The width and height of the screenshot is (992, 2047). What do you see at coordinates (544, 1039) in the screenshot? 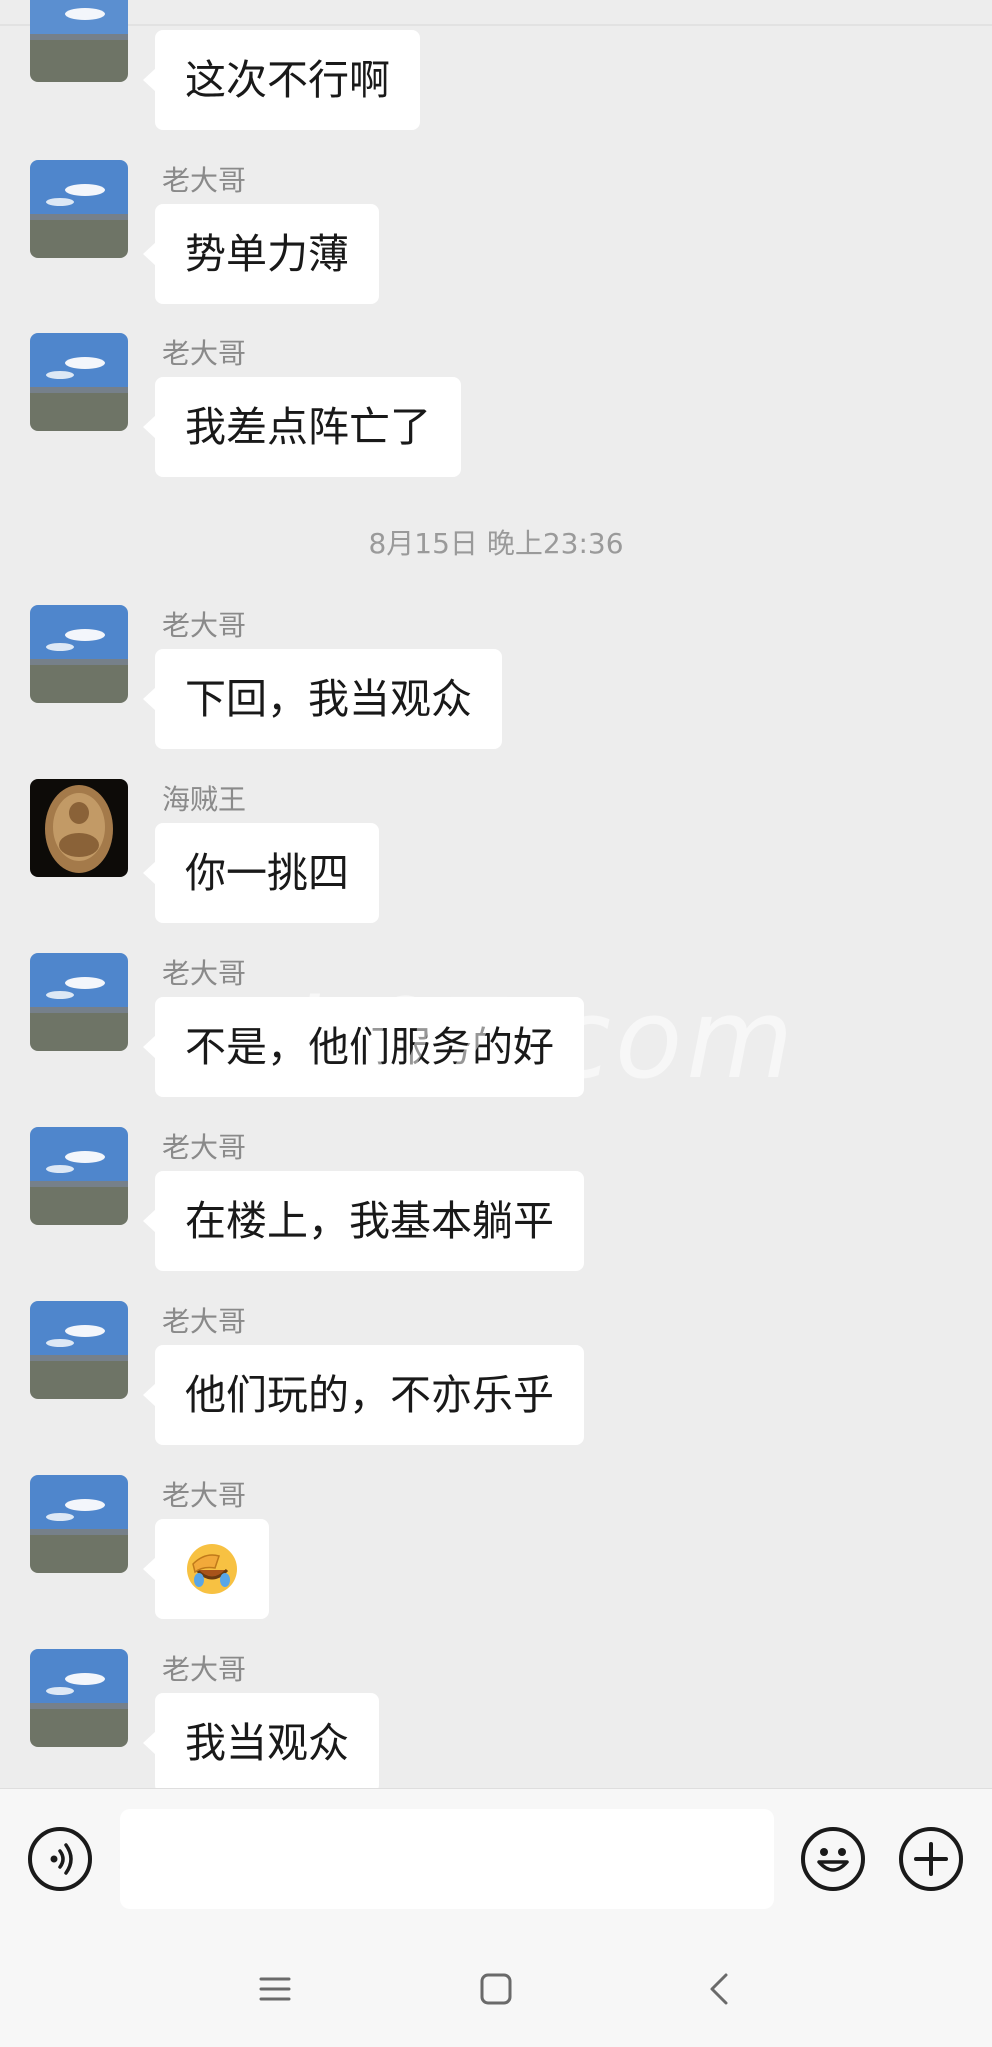
I see `watermark: i 07.com` at bounding box center [544, 1039].